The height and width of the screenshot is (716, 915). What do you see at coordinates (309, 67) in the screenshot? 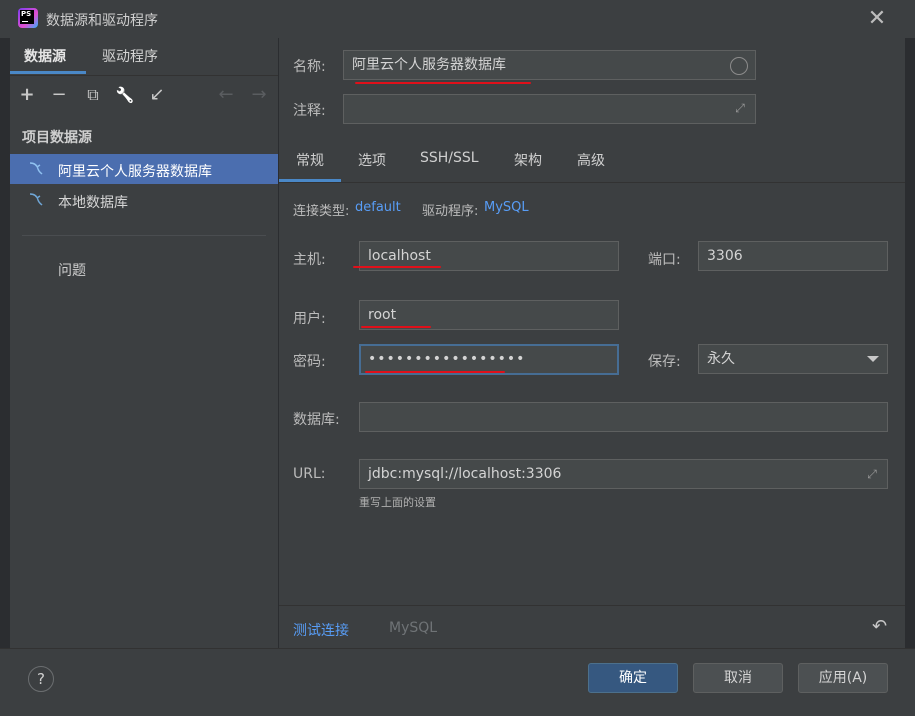
I see `name-label: 名称:` at bounding box center [309, 67].